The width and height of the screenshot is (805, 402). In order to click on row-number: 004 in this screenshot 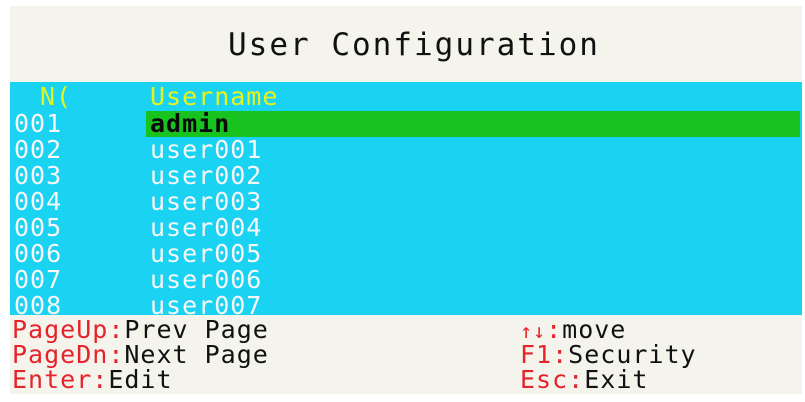, I will do `click(38, 201)`.